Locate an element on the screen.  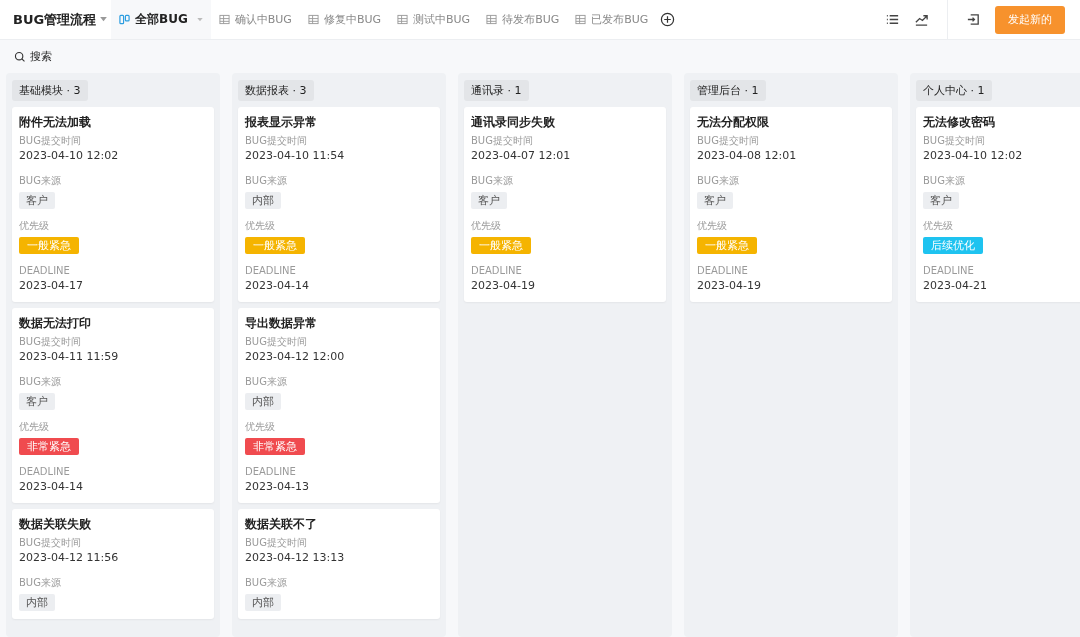
bug-card: 数据无法打印 BUG提交时间 2023-04-11 11:59 BUG来源 客户 优先级 非常紧急 DEADLINE 2023-04-14 is located at coordinates (113, 405).